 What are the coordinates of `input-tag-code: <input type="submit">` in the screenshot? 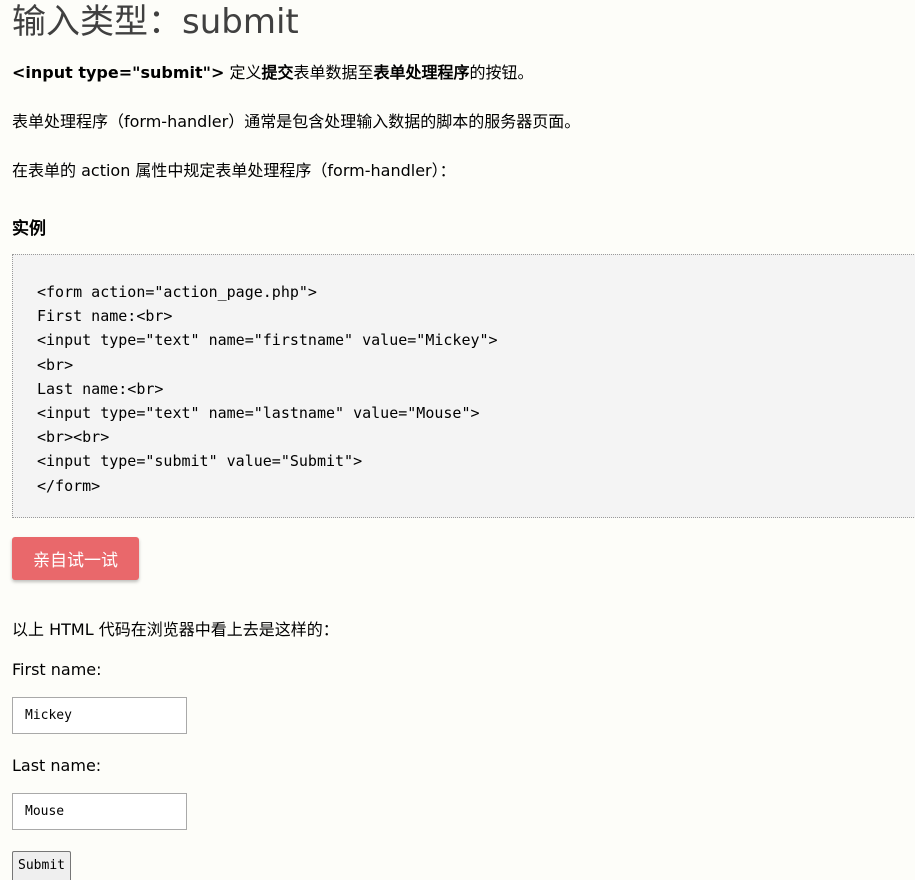 It's located at (118, 72).